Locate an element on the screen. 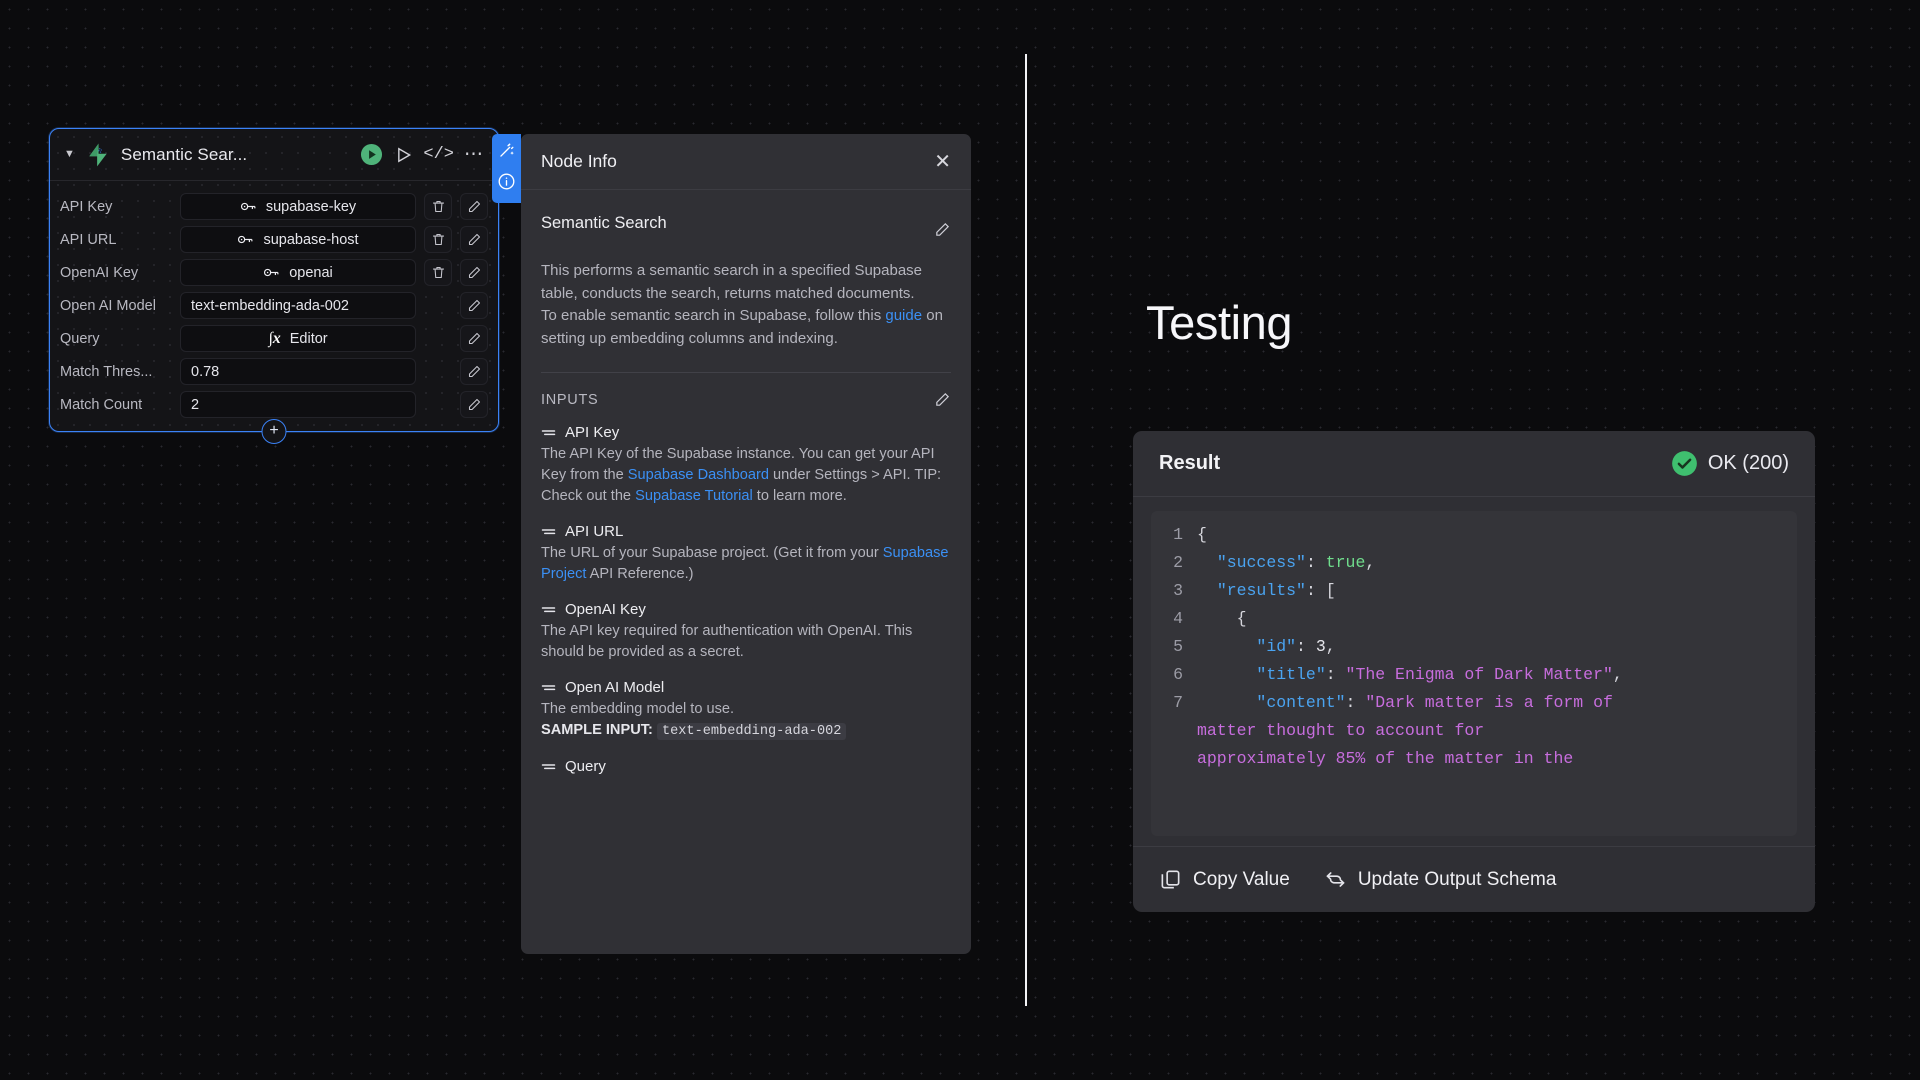 The image size is (1920, 1080). param-value: 0.78 is located at coordinates (205, 371).